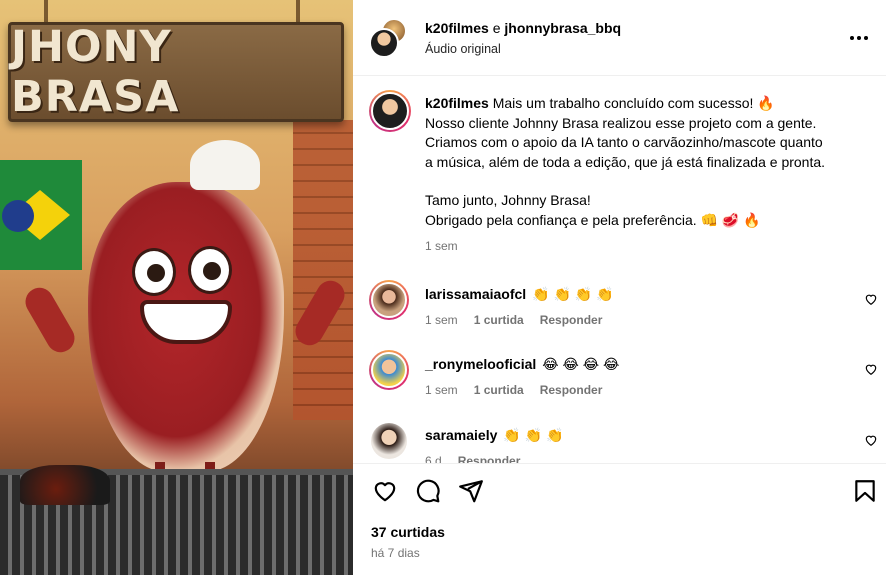 The image size is (886, 575). I want to click on post-date: há 7 dias, so click(395, 553).